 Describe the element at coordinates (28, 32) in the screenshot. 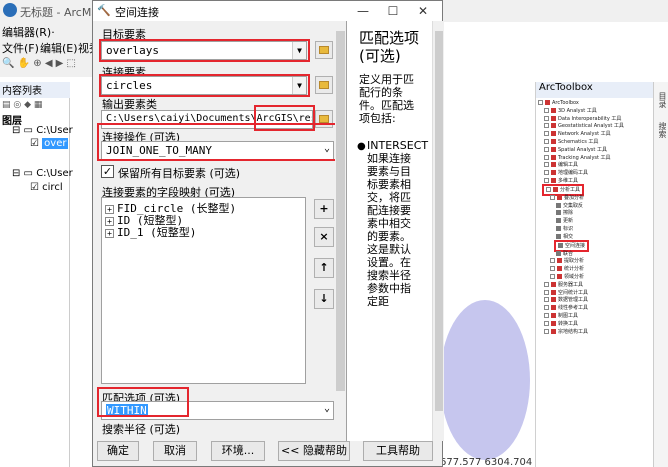

I see `editor-menu: 编辑器(R)·` at that location.